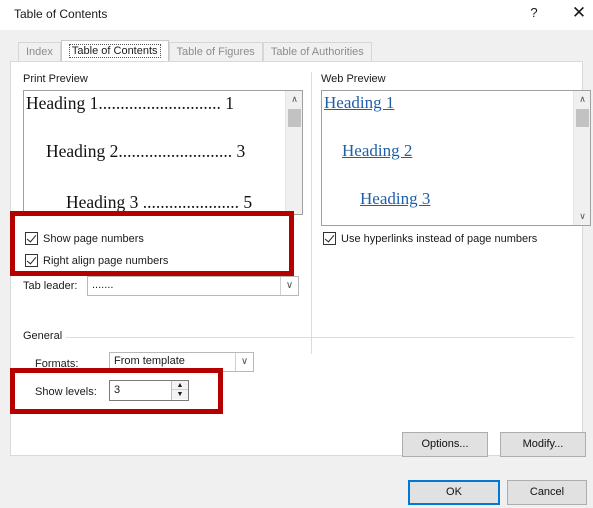 The image size is (593, 508). What do you see at coordinates (31, 260) in the screenshot?
I see `right-align-checkbox` at bounding box center [31, 260].